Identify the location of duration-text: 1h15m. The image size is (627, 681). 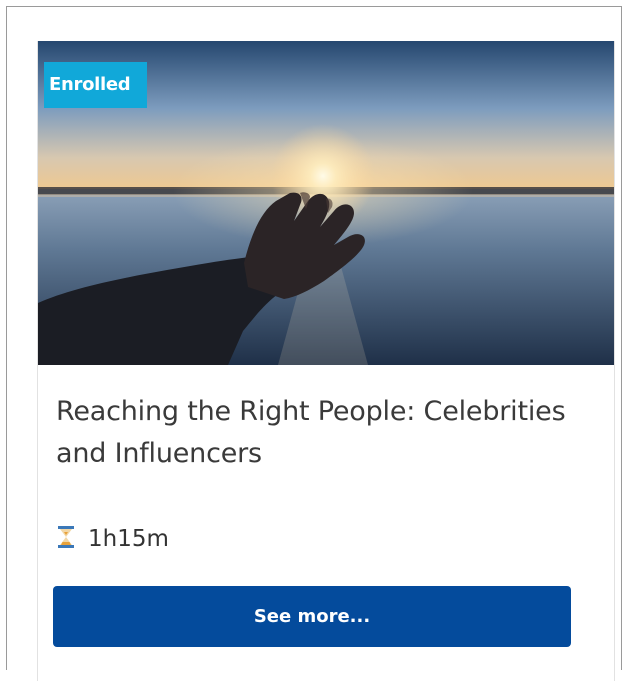
(128, 539).